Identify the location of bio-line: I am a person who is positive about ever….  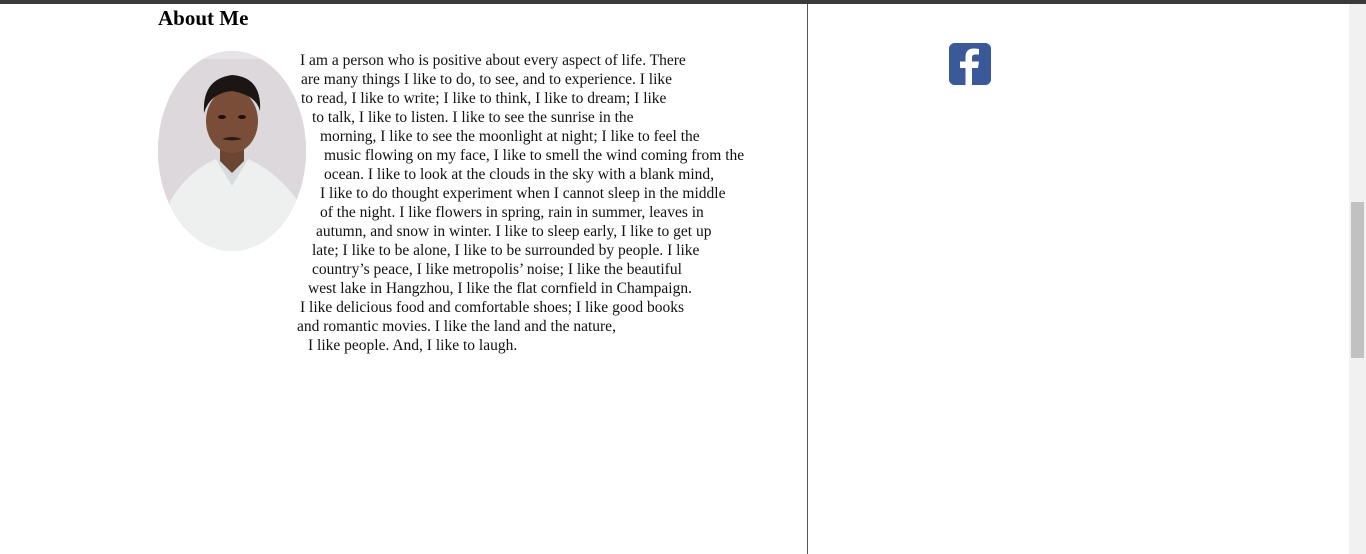
(493, 60).